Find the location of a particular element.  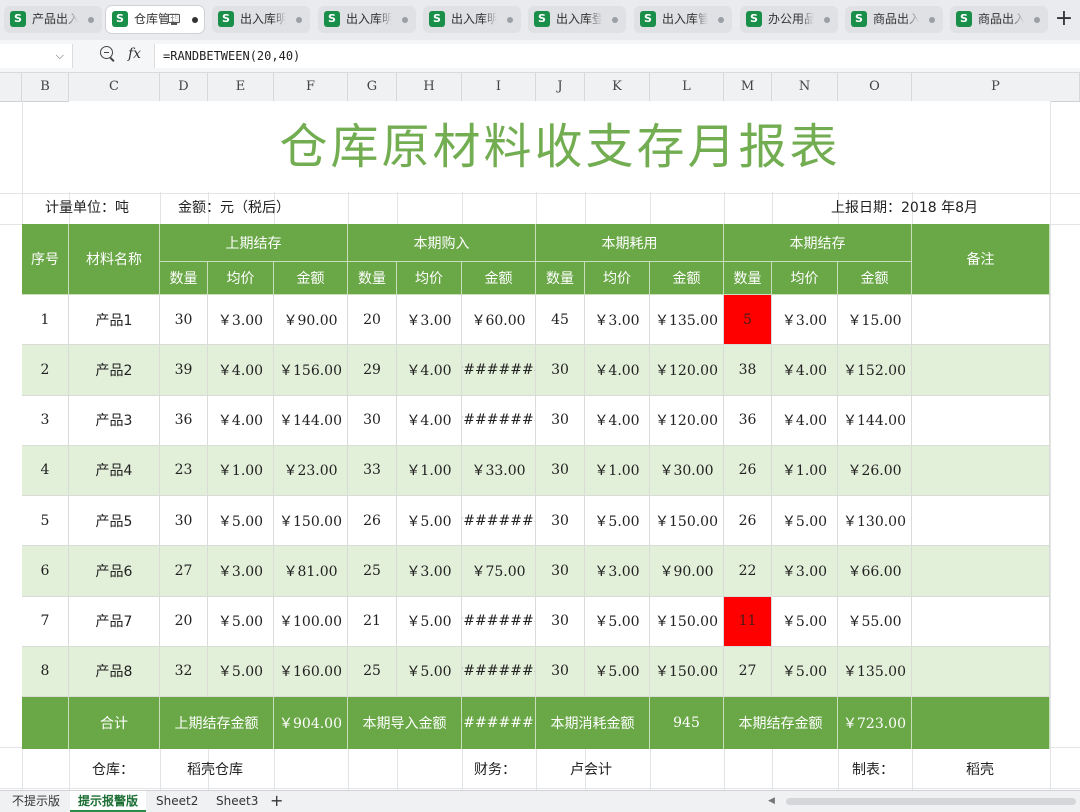

total-label: 合计 is located at coordinates (114, 723).